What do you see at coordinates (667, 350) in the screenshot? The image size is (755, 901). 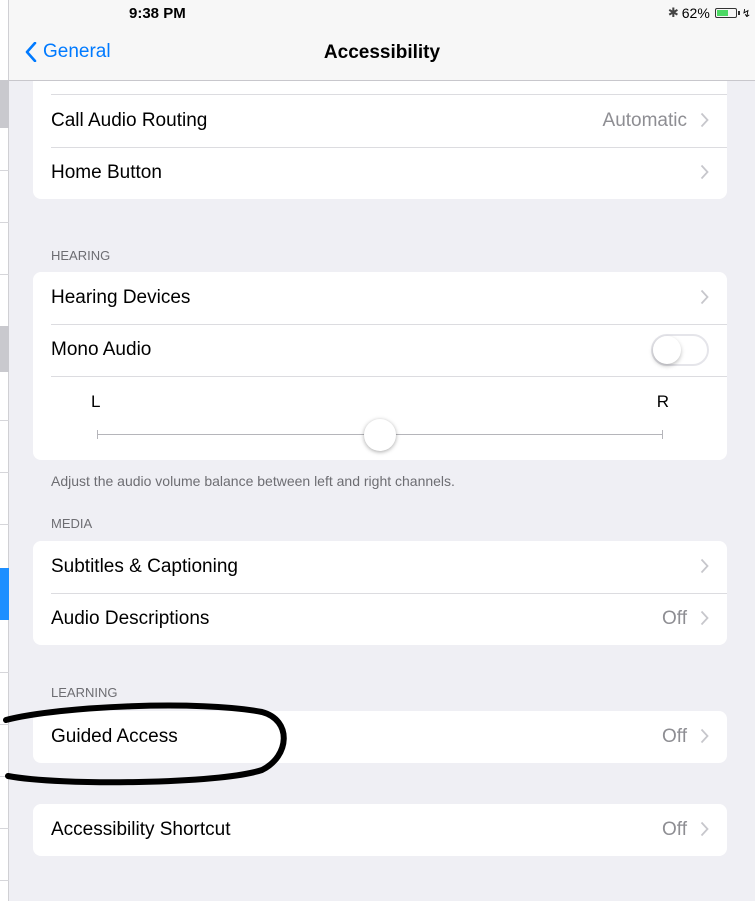 I see `toggle-knob` at bounding box center [667, 350].